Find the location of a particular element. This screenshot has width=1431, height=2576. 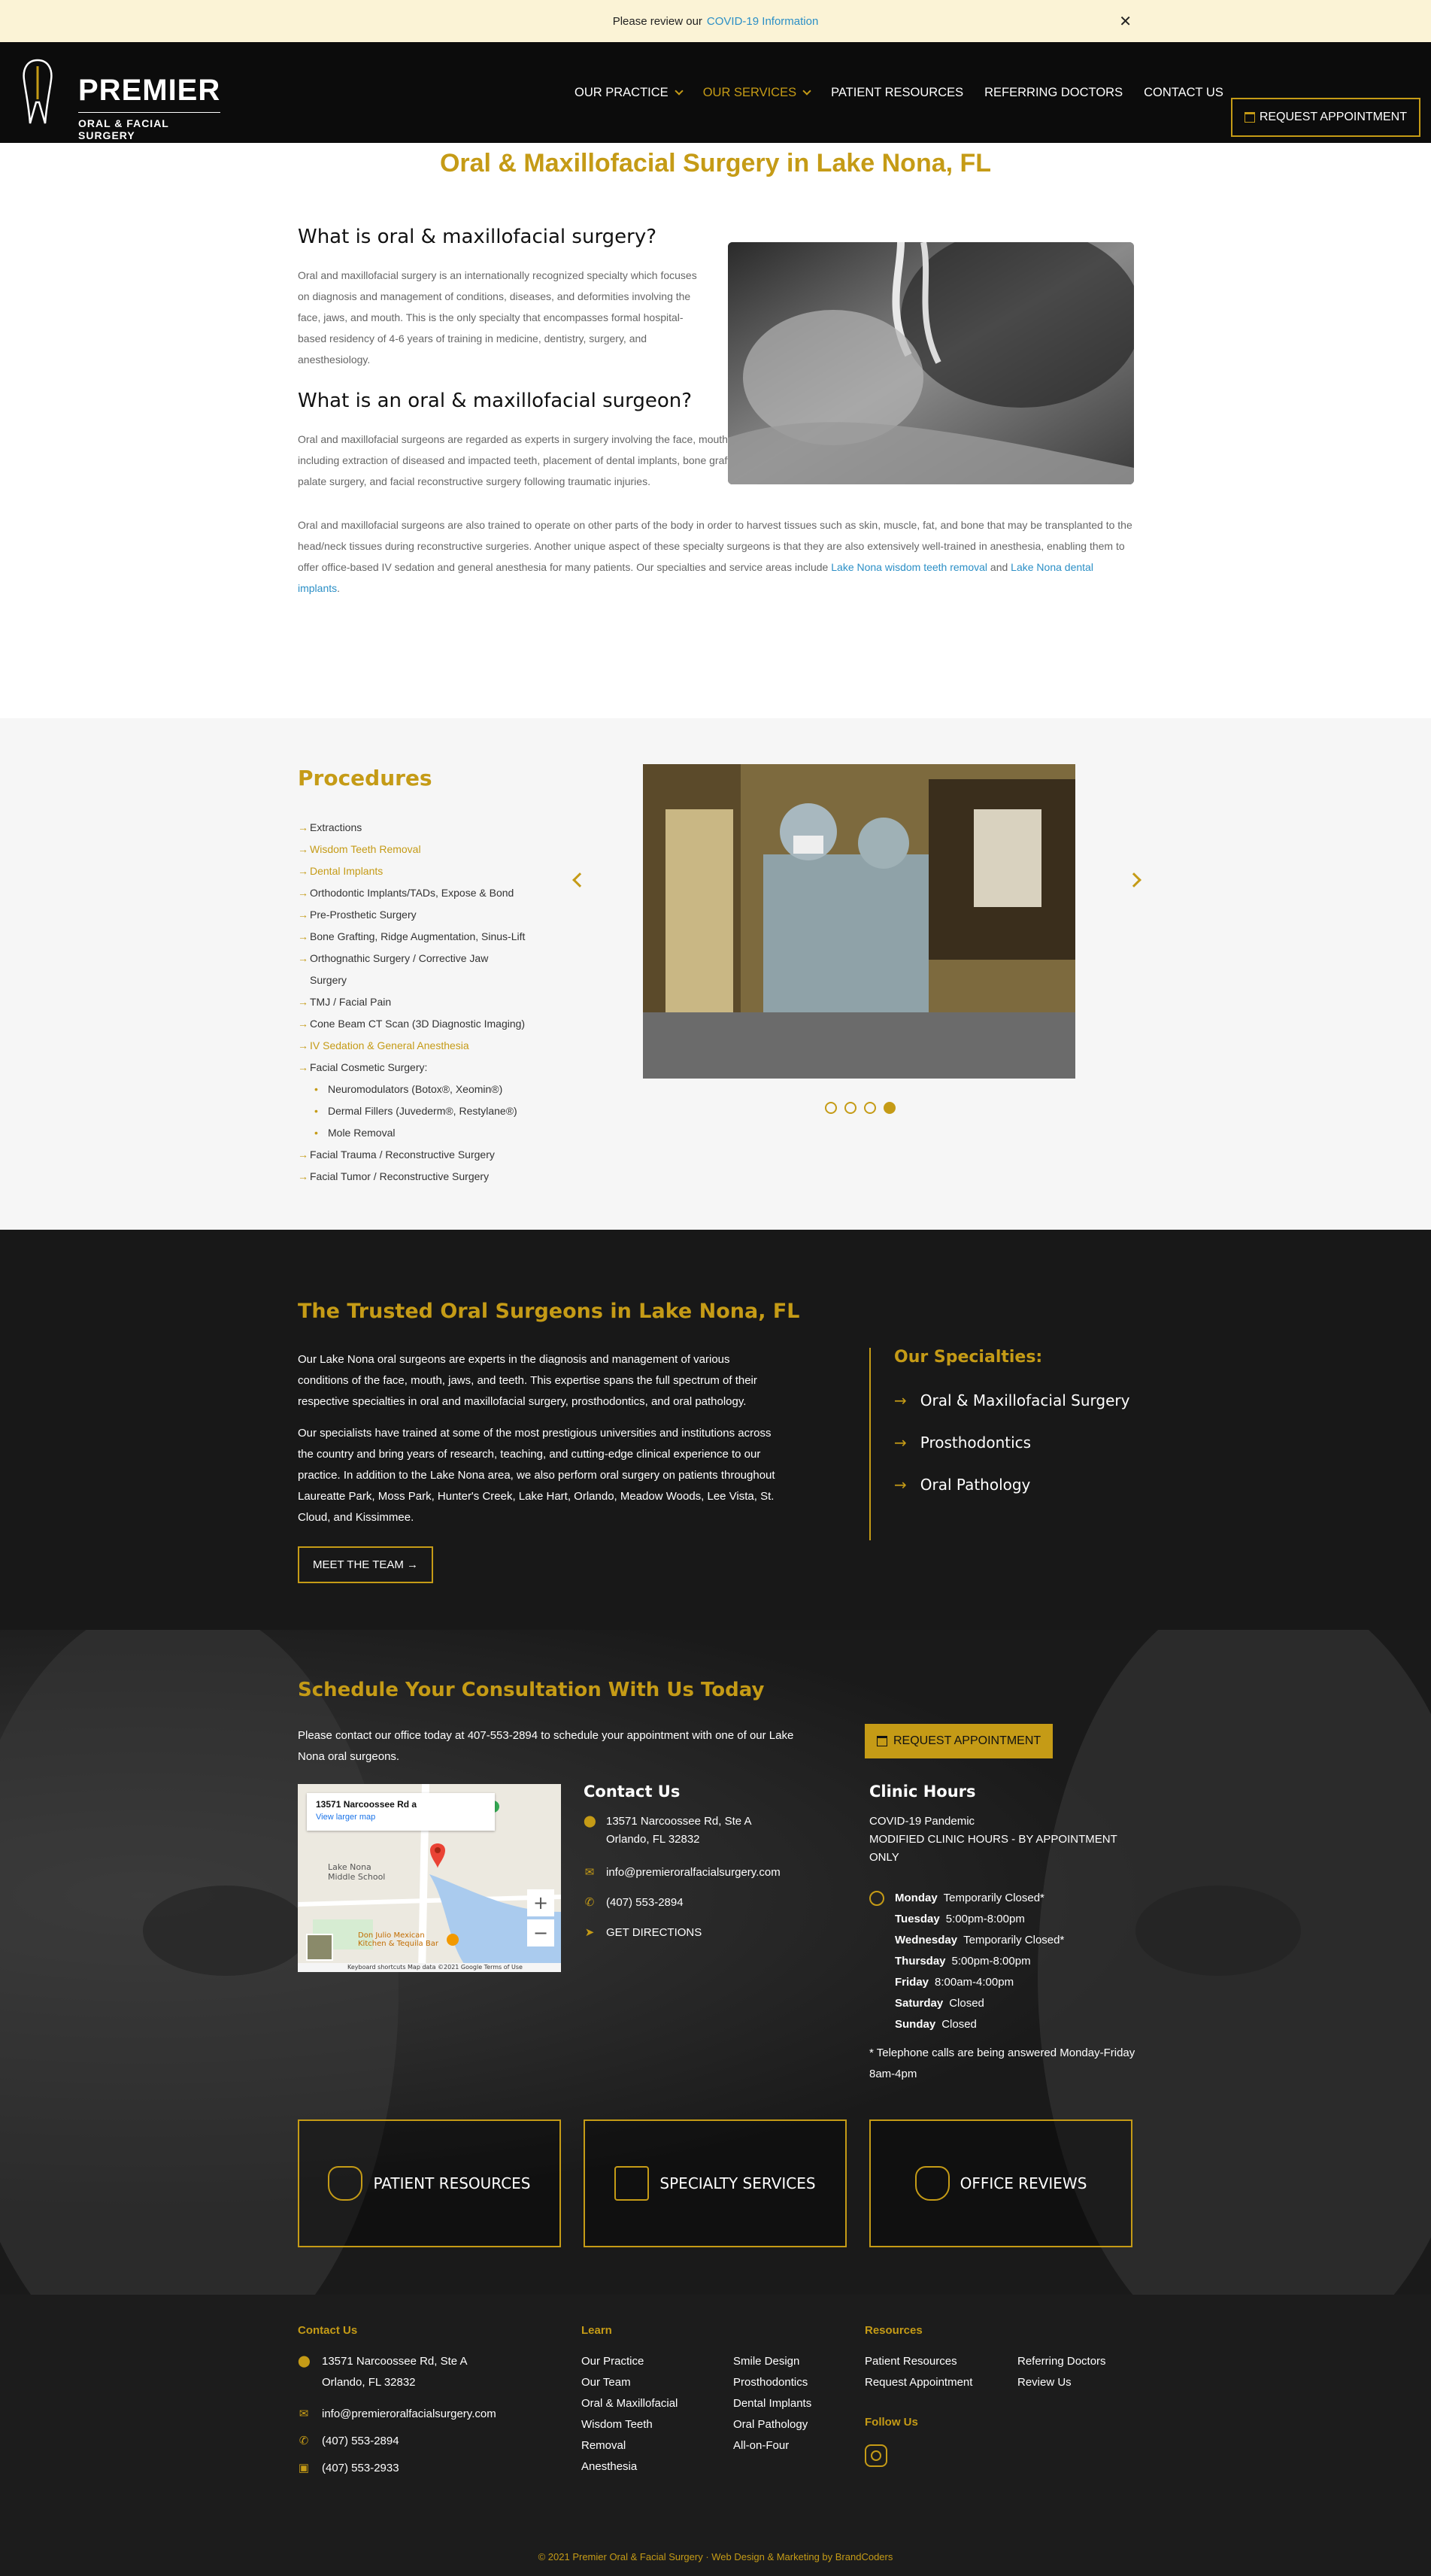

map-place-name: 13571 Narcoossee Rd a is located at coordinates (366, 1804).